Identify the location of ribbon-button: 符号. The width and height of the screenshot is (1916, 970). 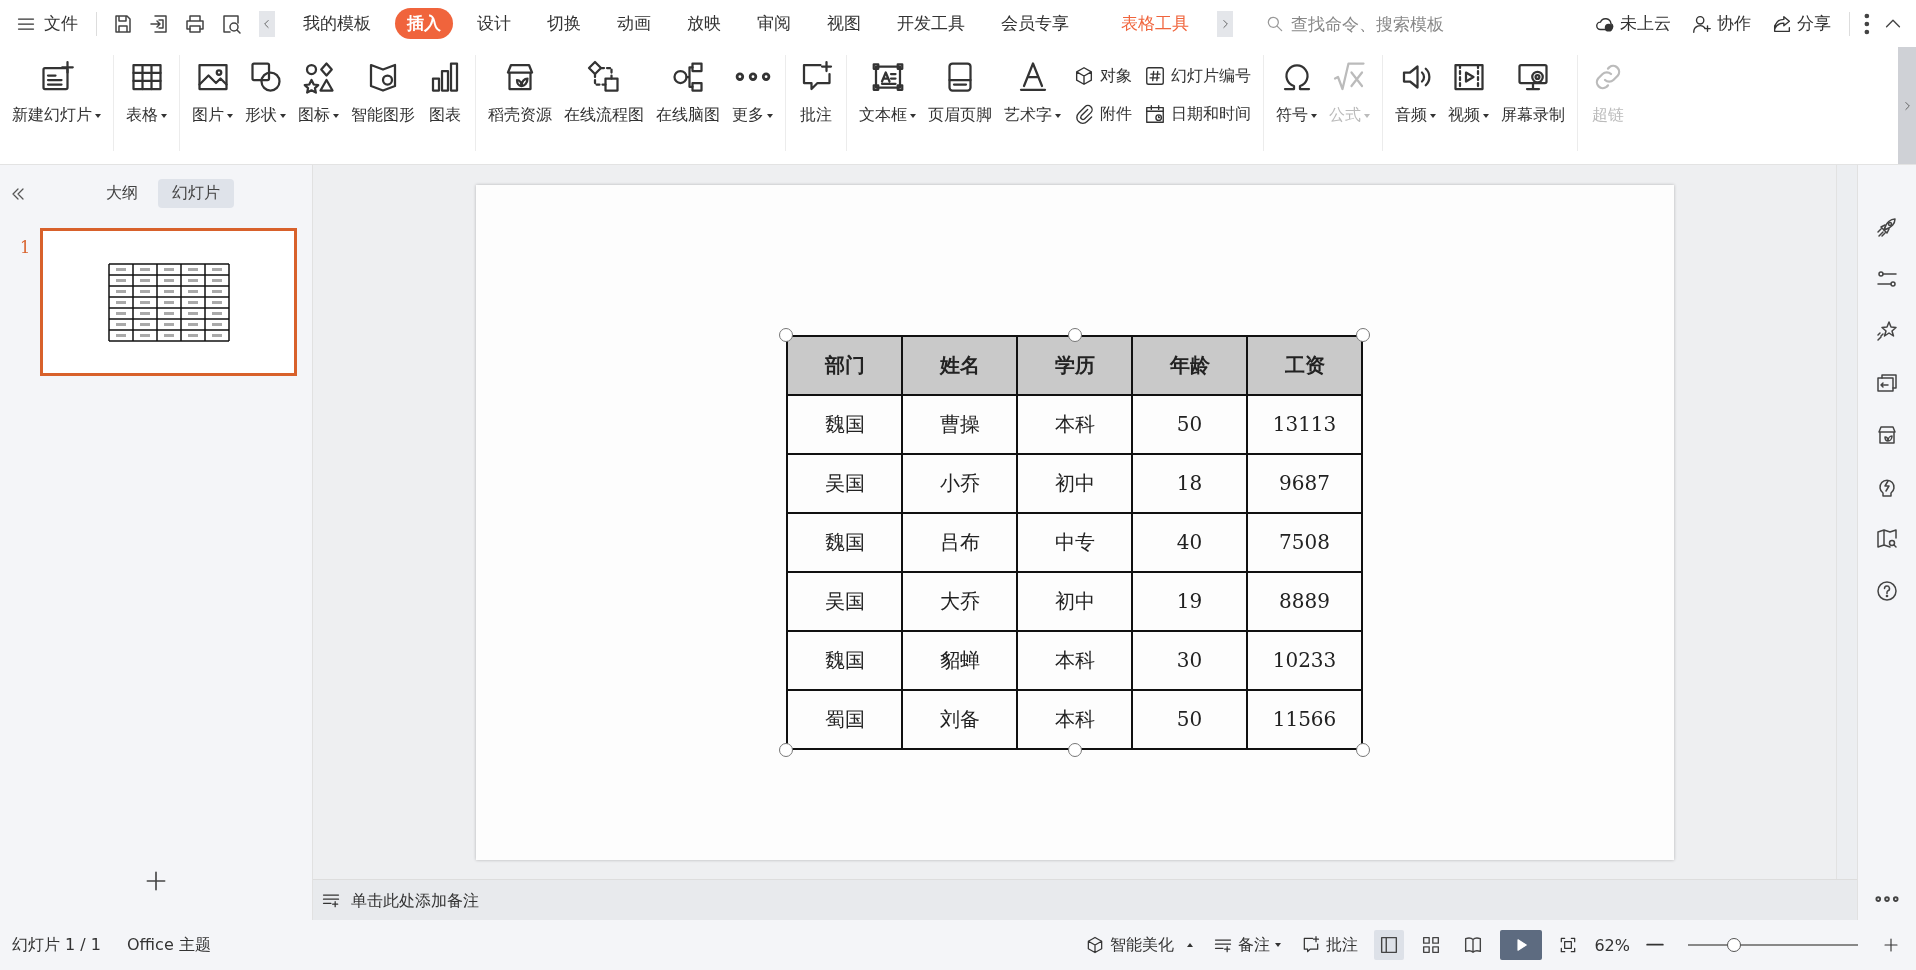
(1296, 92).